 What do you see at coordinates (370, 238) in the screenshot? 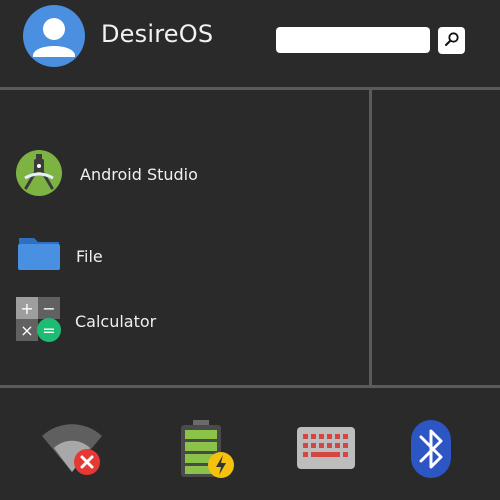
I see `vertical-divider` at bounding box center [370, 238].